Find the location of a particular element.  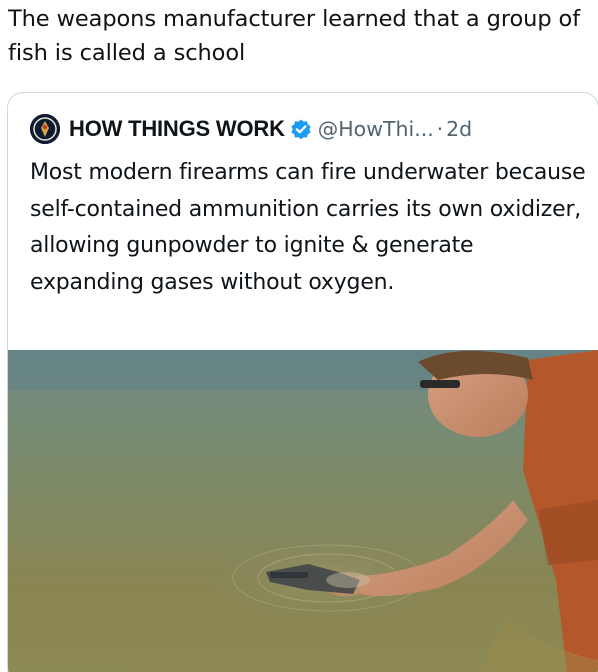

quoted-post-header: HOW THINGS WORK @HowThi... · 2d is located at coordinates (251, 129).